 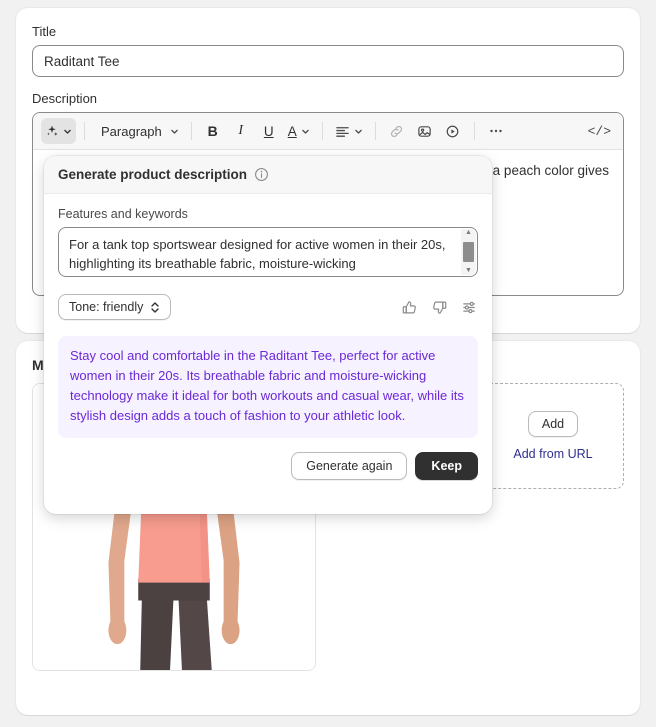 What do you see at coordinates (409, 307) in the screenshot?
I see `thumbs-up-icon` at bounding box center [409, 307].